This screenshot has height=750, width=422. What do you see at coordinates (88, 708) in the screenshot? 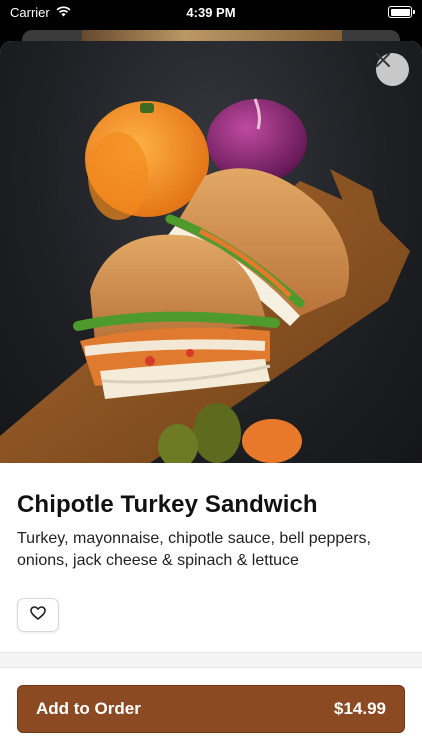
I see `add-to-order-label: Add to Order` at bounding box center [88, 708].